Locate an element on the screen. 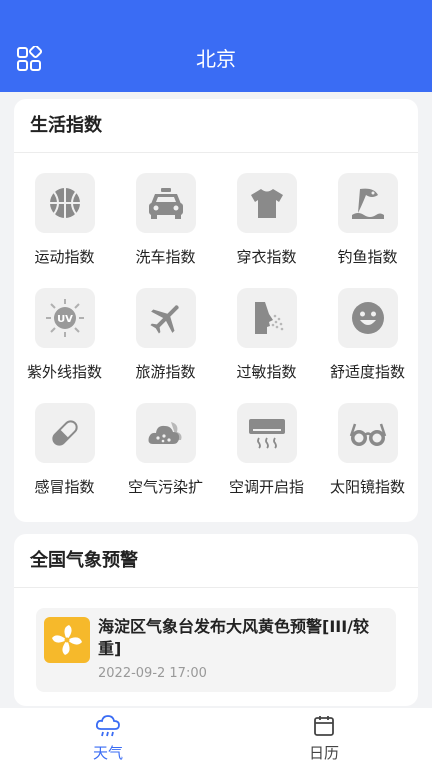 Image resolution: width=432 pixels, height=768 pixels. index-tile-comfort: 舒适度指数 is located at coordinates (367, 345).